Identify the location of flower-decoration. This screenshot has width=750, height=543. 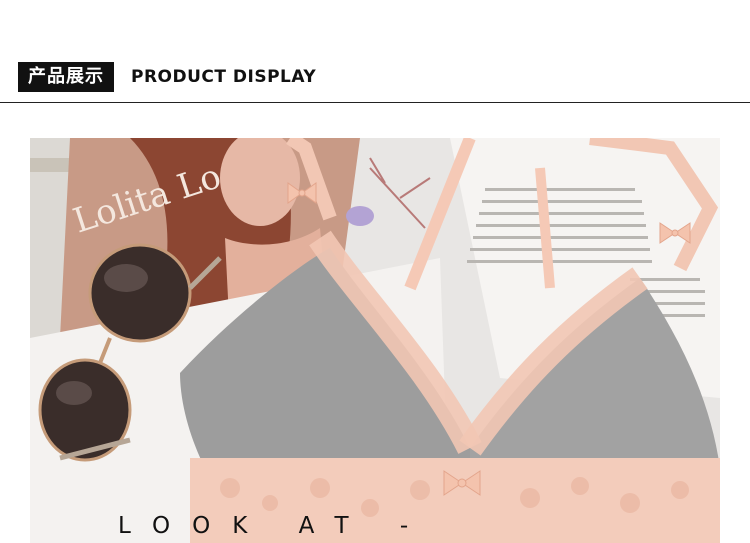
(360, 216).